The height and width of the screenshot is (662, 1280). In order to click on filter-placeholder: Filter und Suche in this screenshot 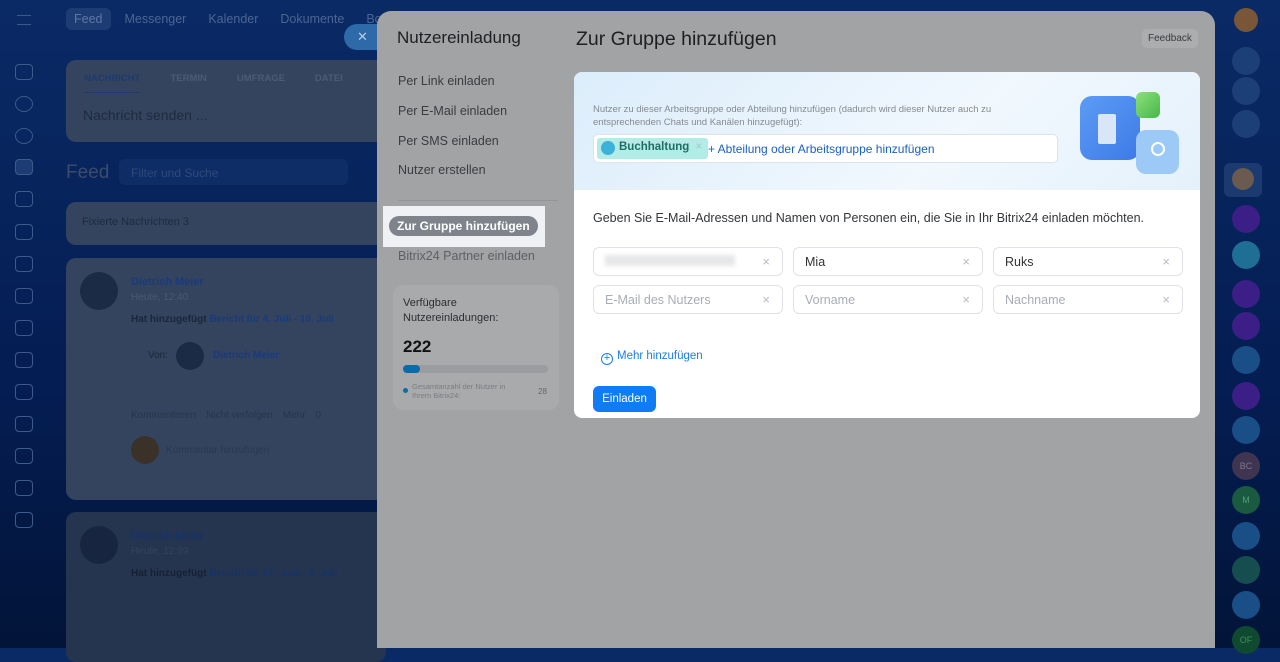, I will do `click(175, 173)`.